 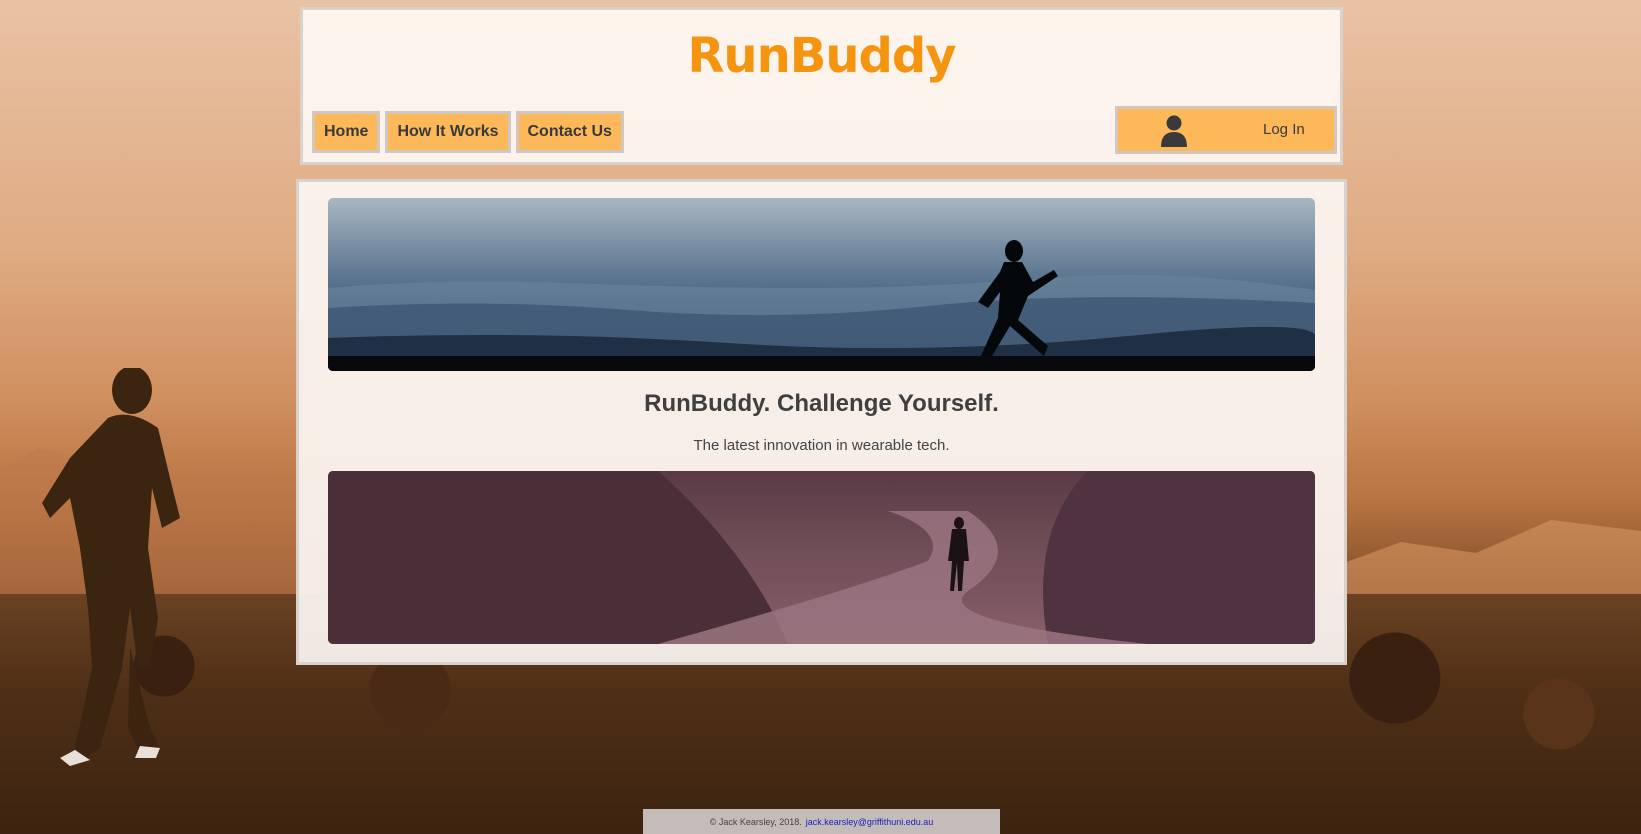 I want to click on main-nav: Home How It Works Contact Us, so click(x=468, y=132).